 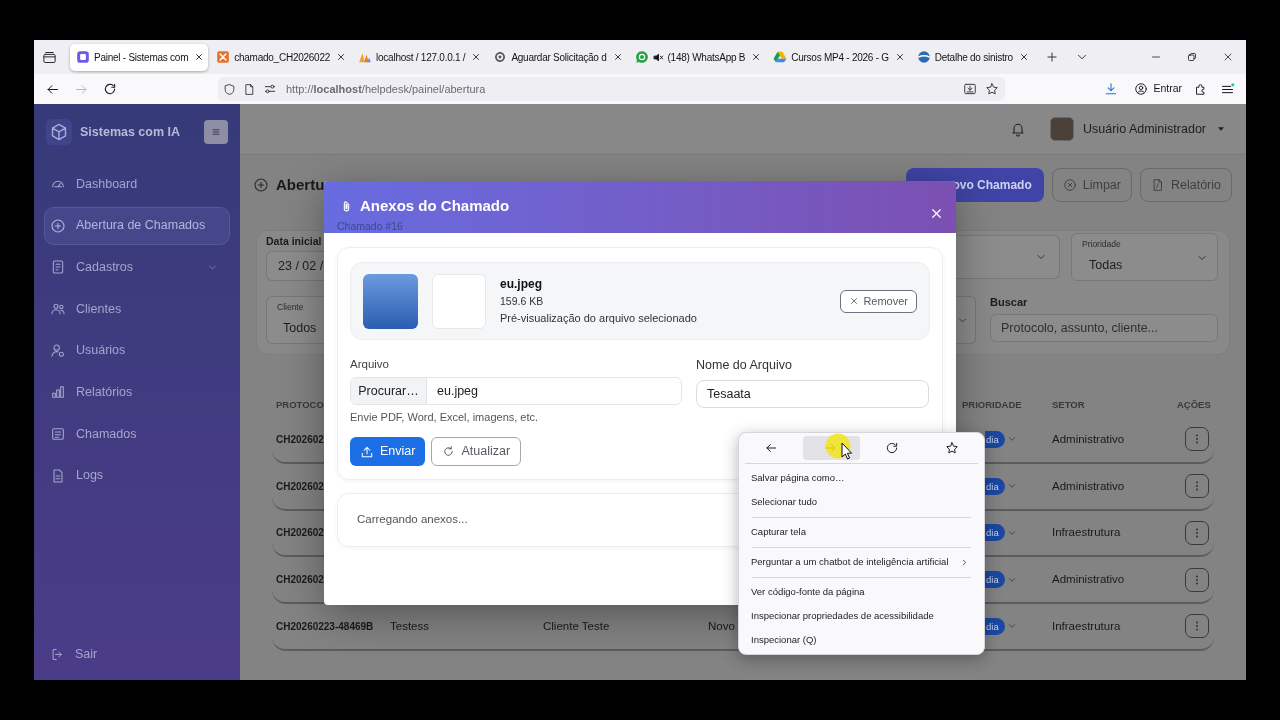 What do you see at coordinates (449, 451) in the screenshot?
I see `refresh-icon` at bounding box center [449, 451].